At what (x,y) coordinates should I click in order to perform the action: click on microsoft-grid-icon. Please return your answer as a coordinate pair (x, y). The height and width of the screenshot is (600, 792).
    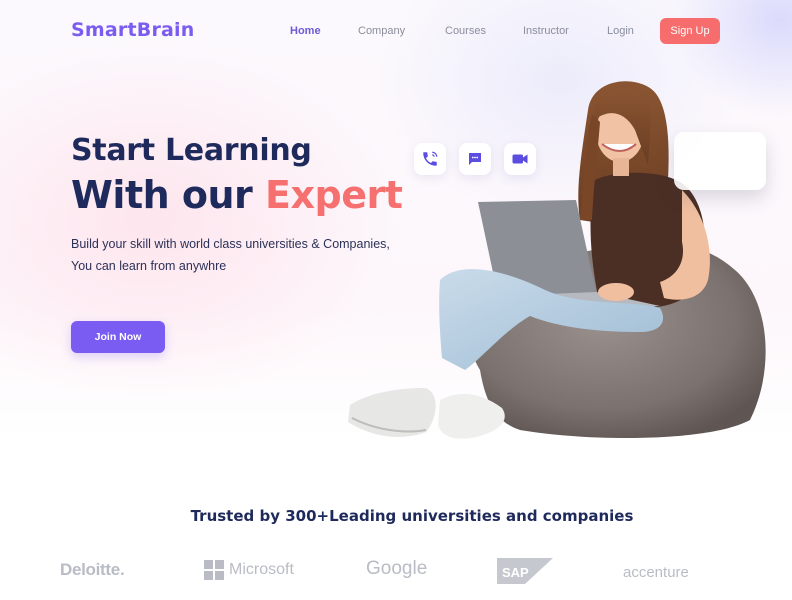
    Looking at the image, I should click on (214, 570).